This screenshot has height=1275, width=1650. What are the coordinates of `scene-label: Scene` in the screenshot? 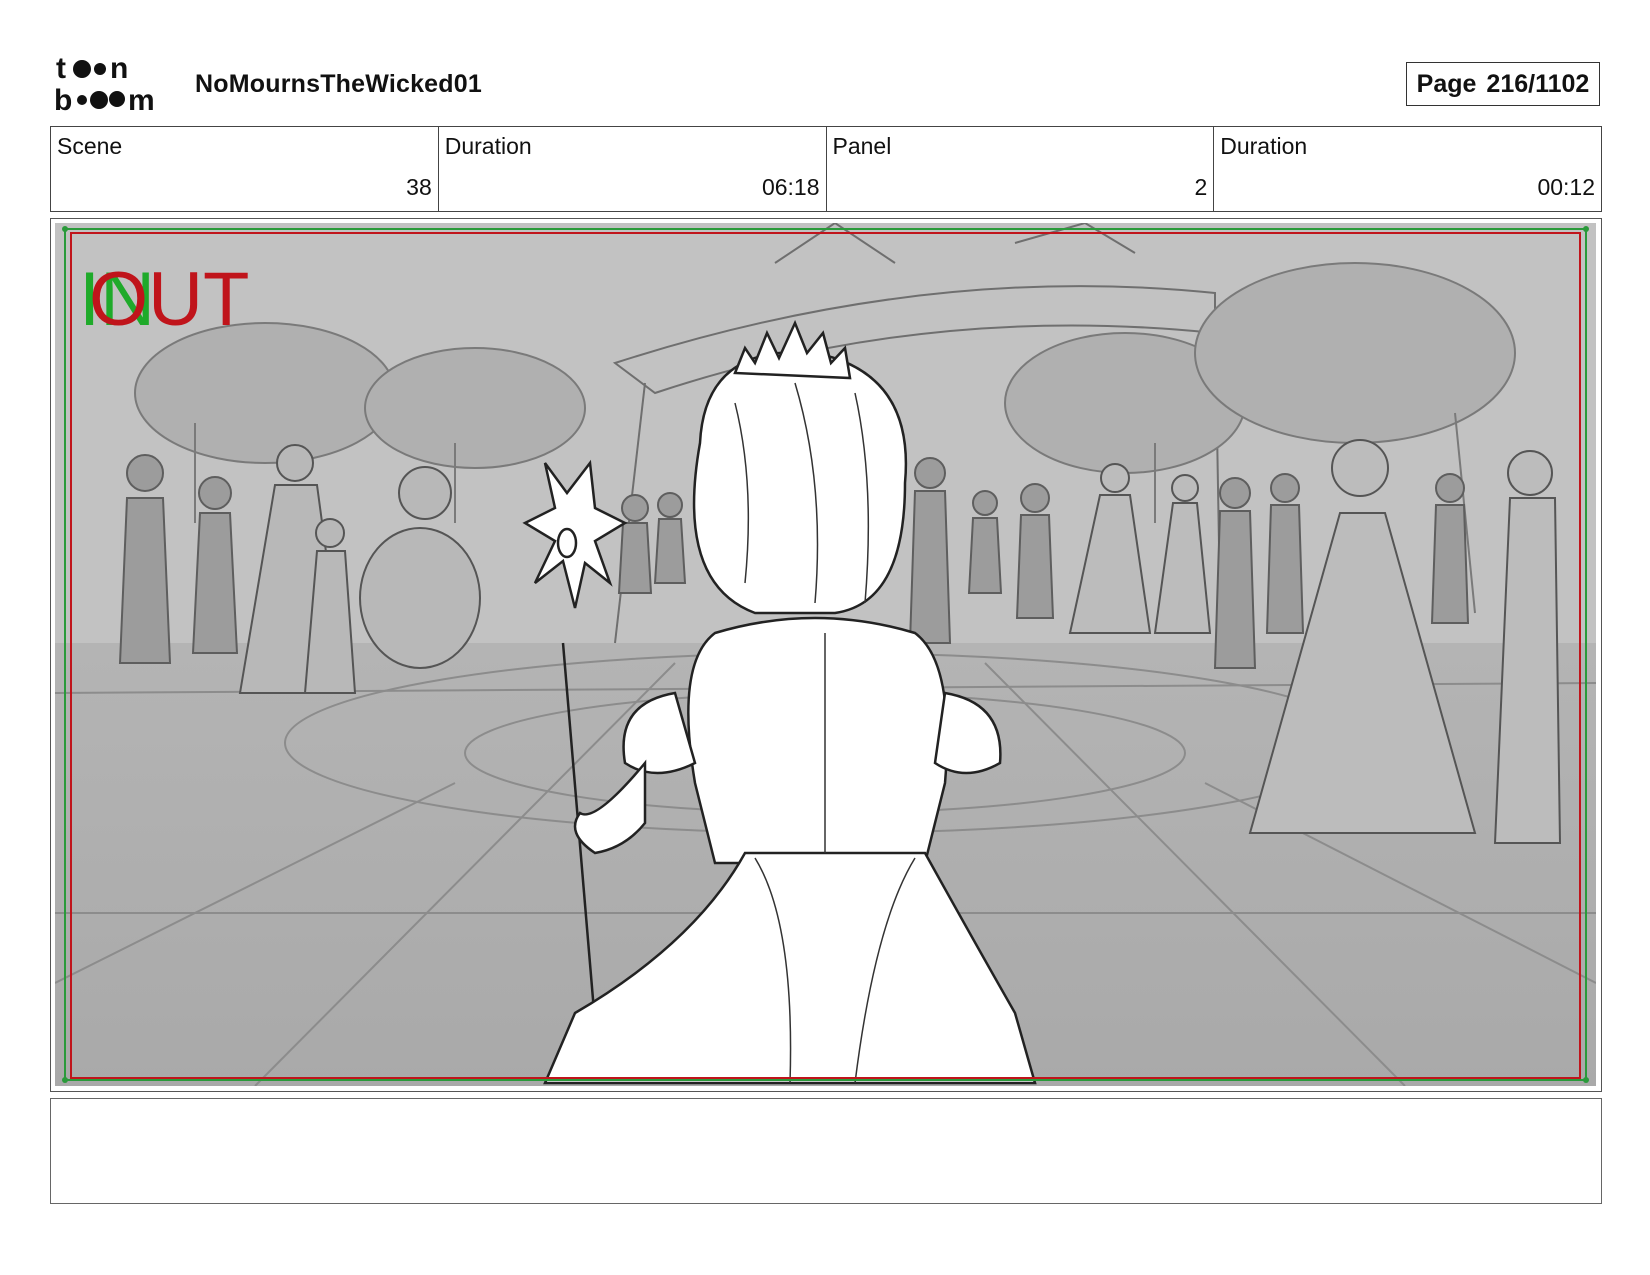 It's located at (90, 146).